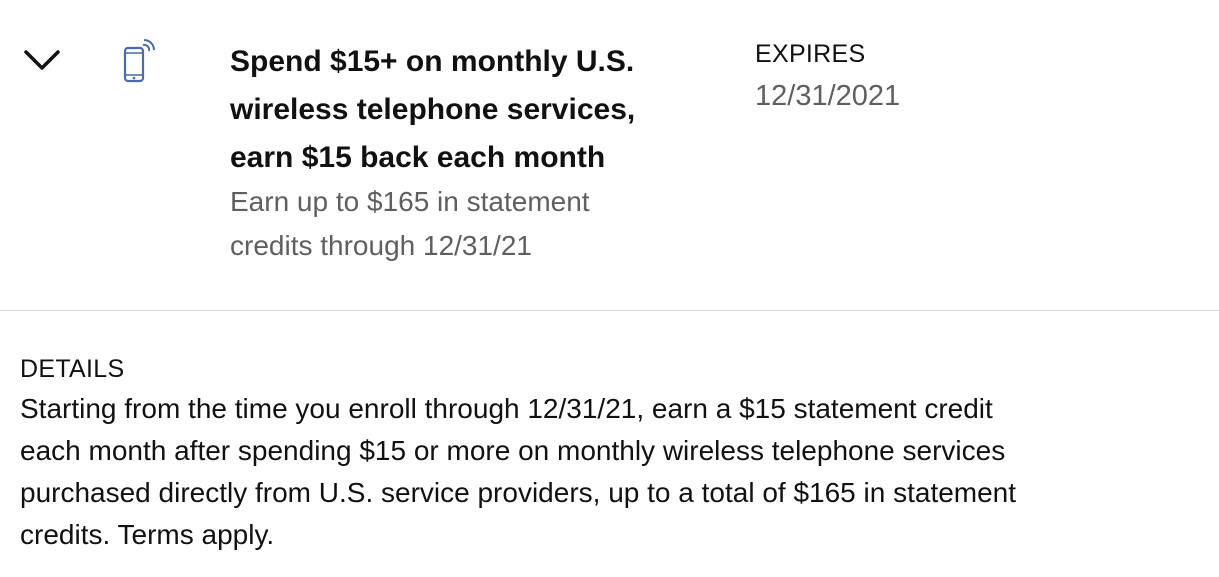  I want to click on collapse-chevron-icon, so click(42, 61).